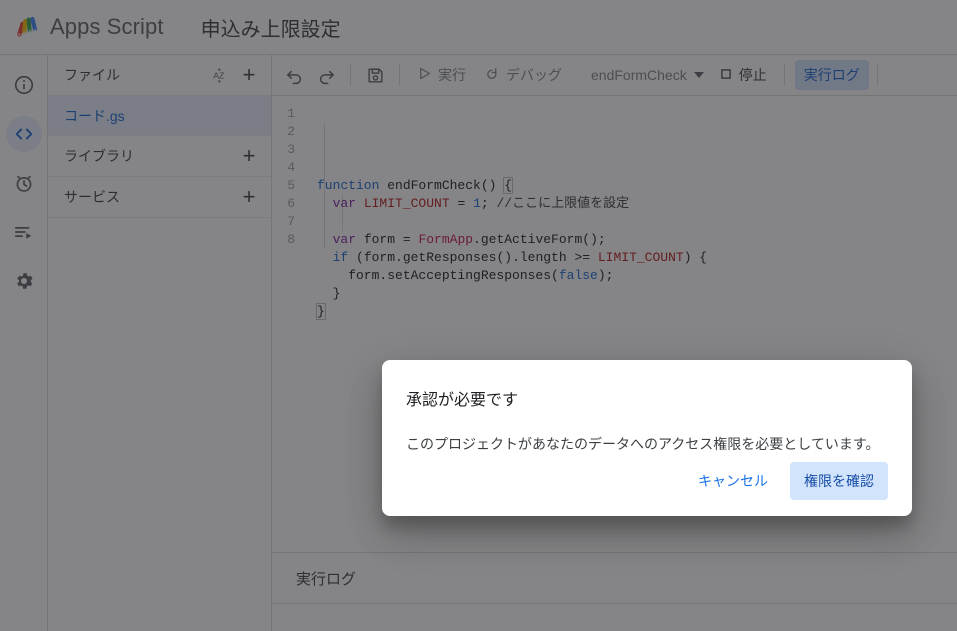  Describe the element at coordinates (733, 481) in the screenshot. I see `cancel-button: キャンセル` at that location.